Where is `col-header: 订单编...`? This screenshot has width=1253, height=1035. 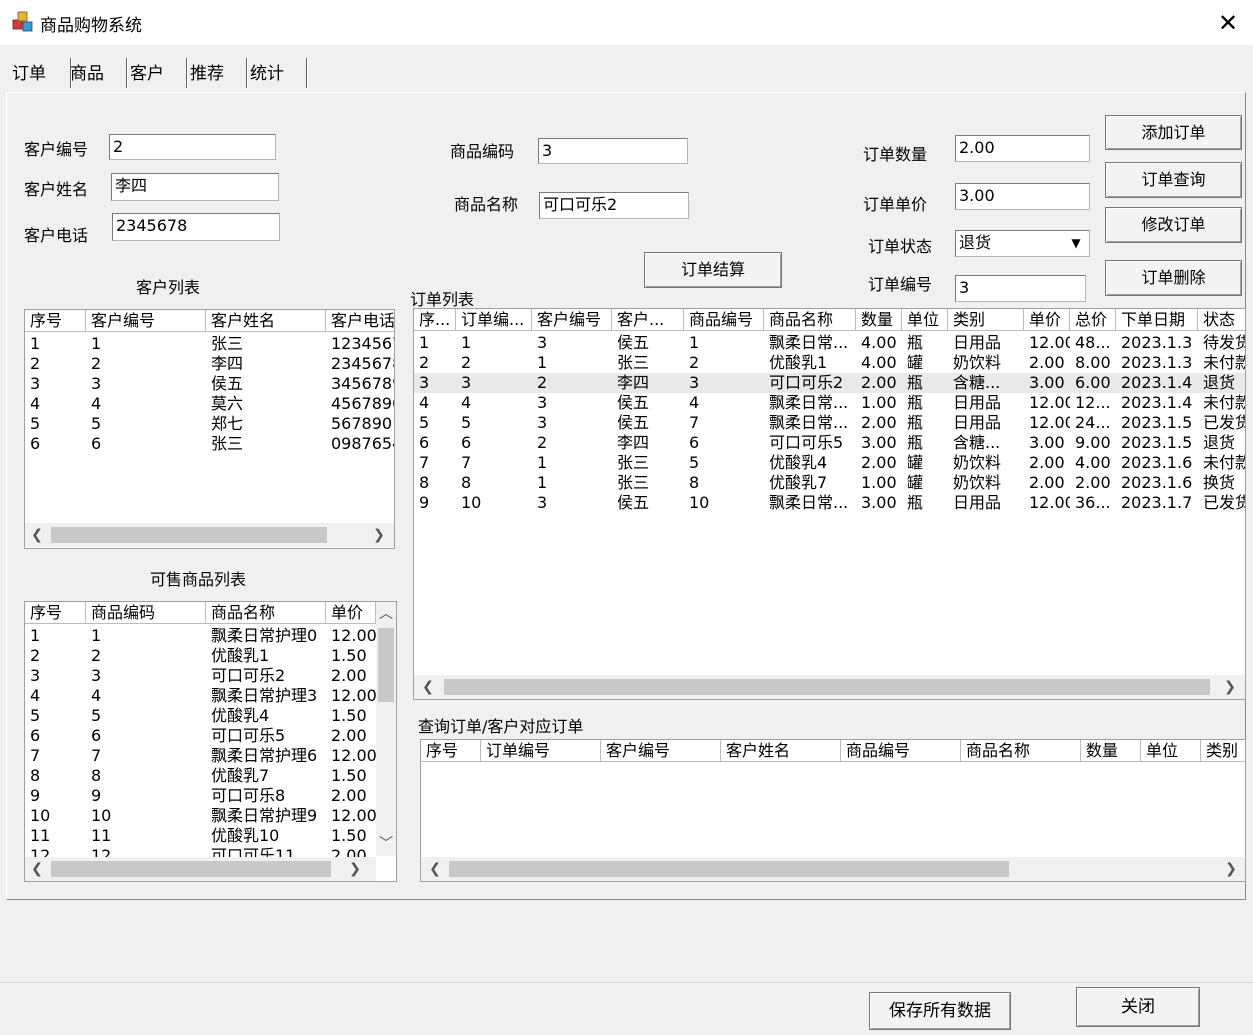
col-header: 订单编... is located at coordinates (494, 320).